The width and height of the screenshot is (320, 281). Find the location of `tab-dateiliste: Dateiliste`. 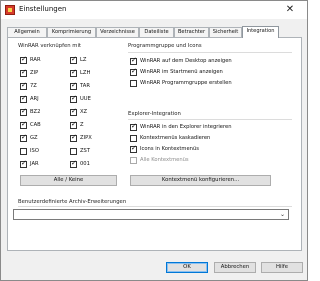

tab-dateiliste: Dateiliste is located at coordinates (156, 32).